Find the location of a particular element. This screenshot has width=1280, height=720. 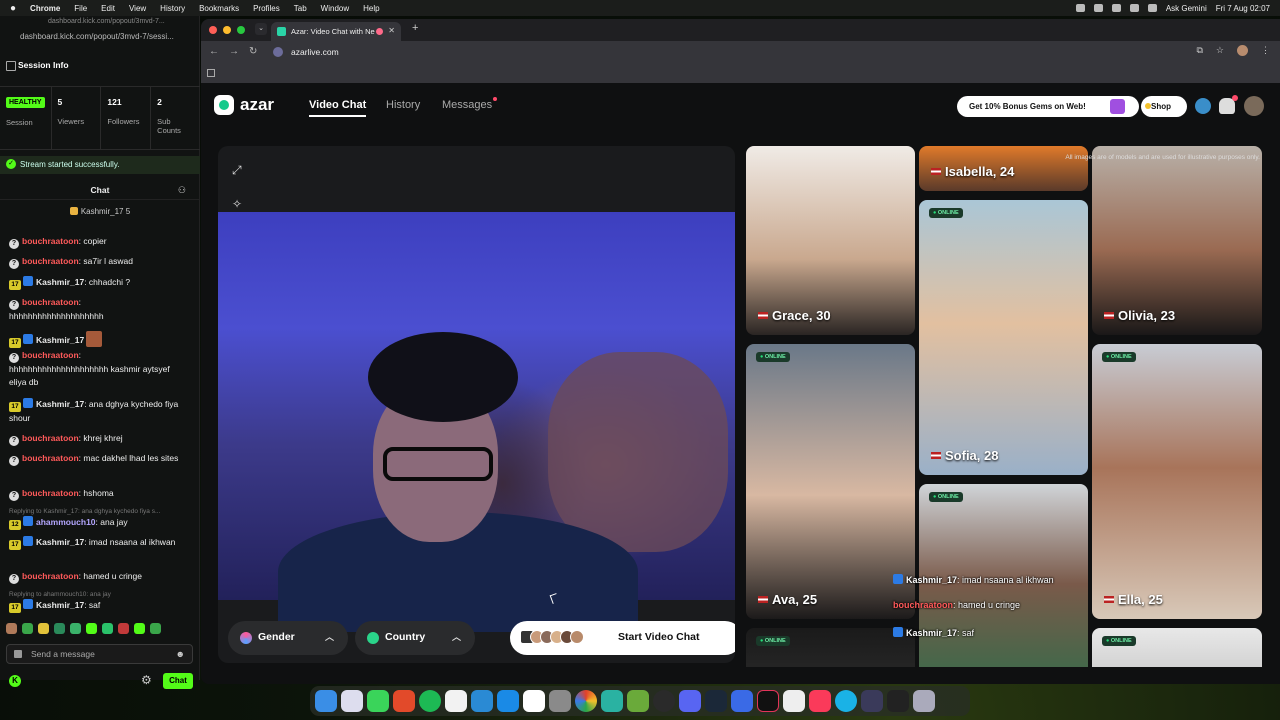

menu-profiles: Profiles is located at coordinates (266, 8).